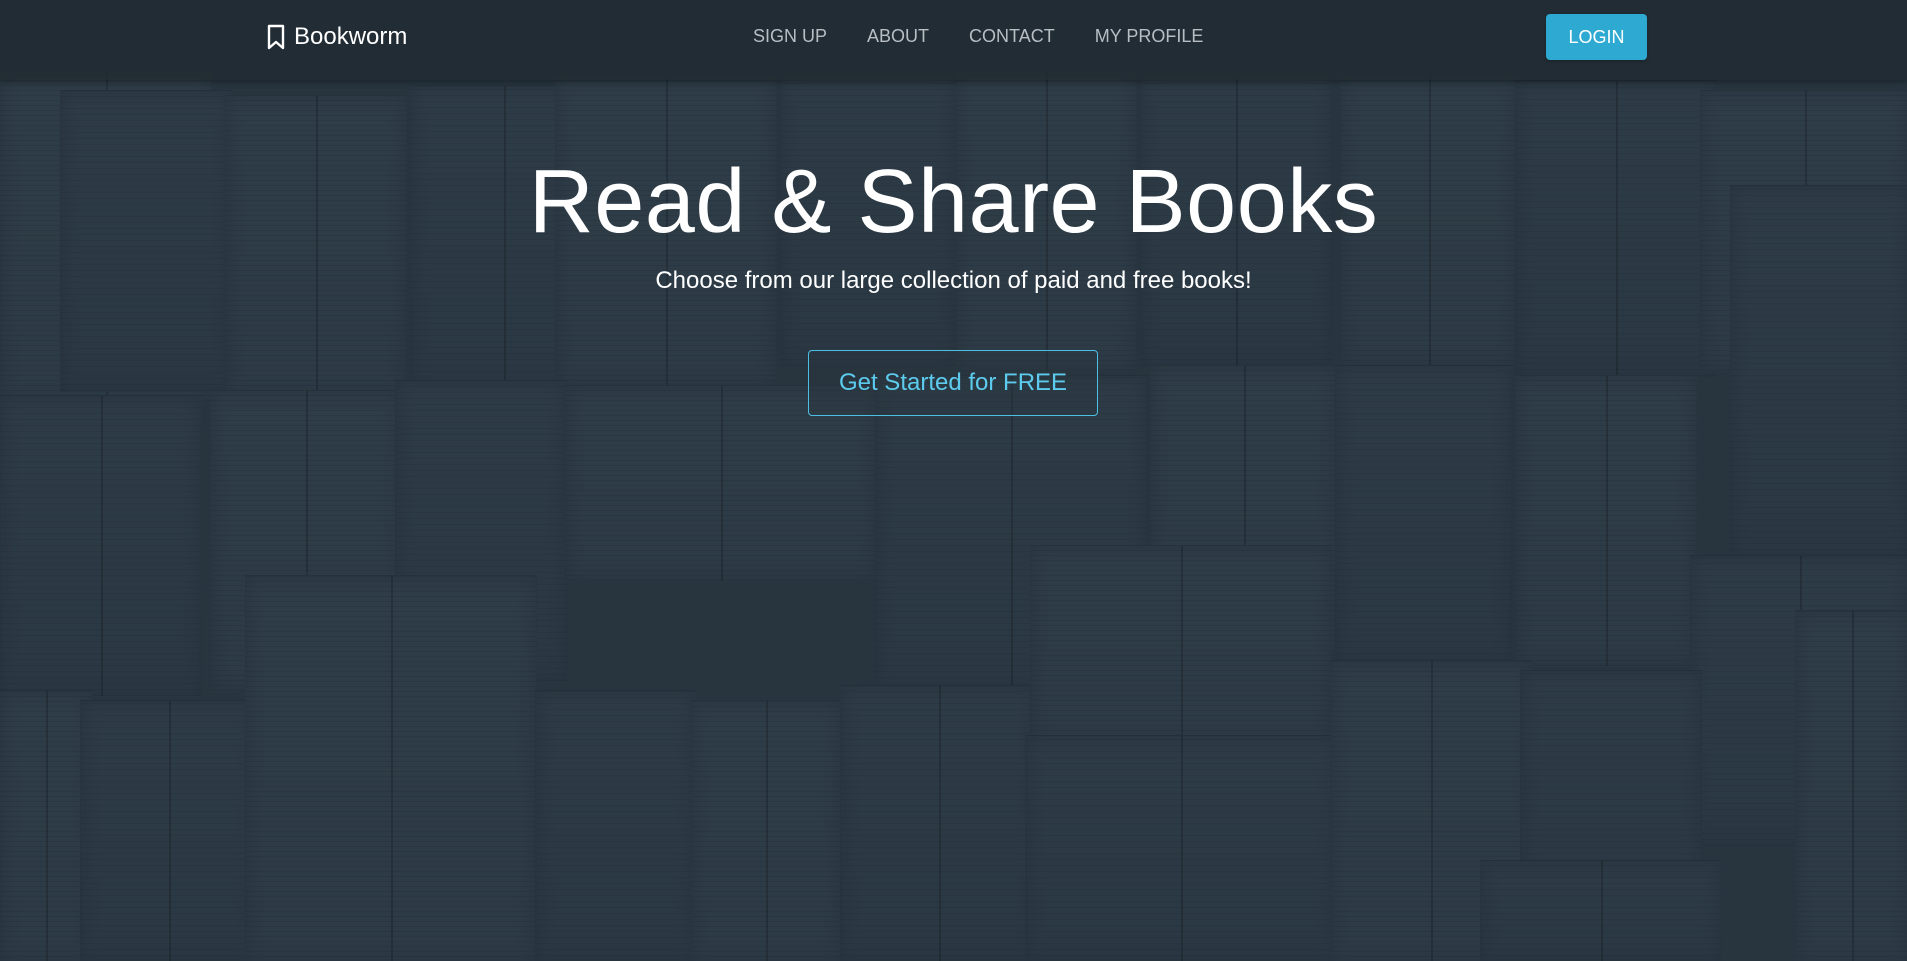 Image resolution: width=1907 pixels, height=961 pixels. I want to click on brand-logo-link: Bookworm, so click(336, 37).